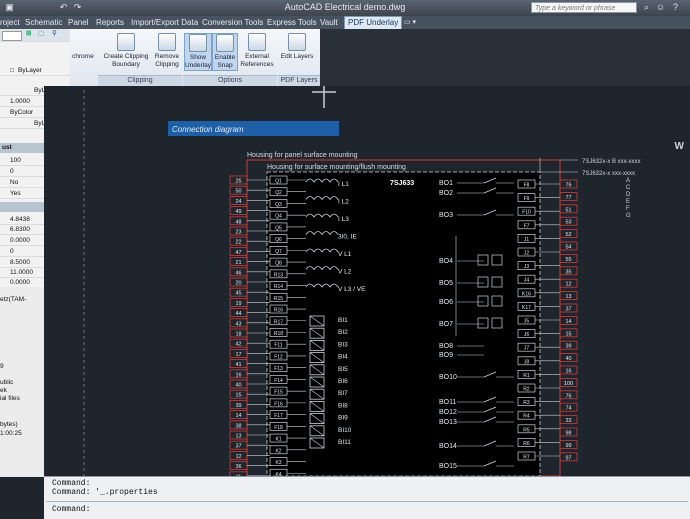  Describe the element at coordinates (568, 372) in the screenshot. I see `terminal-label: 16` at that location.